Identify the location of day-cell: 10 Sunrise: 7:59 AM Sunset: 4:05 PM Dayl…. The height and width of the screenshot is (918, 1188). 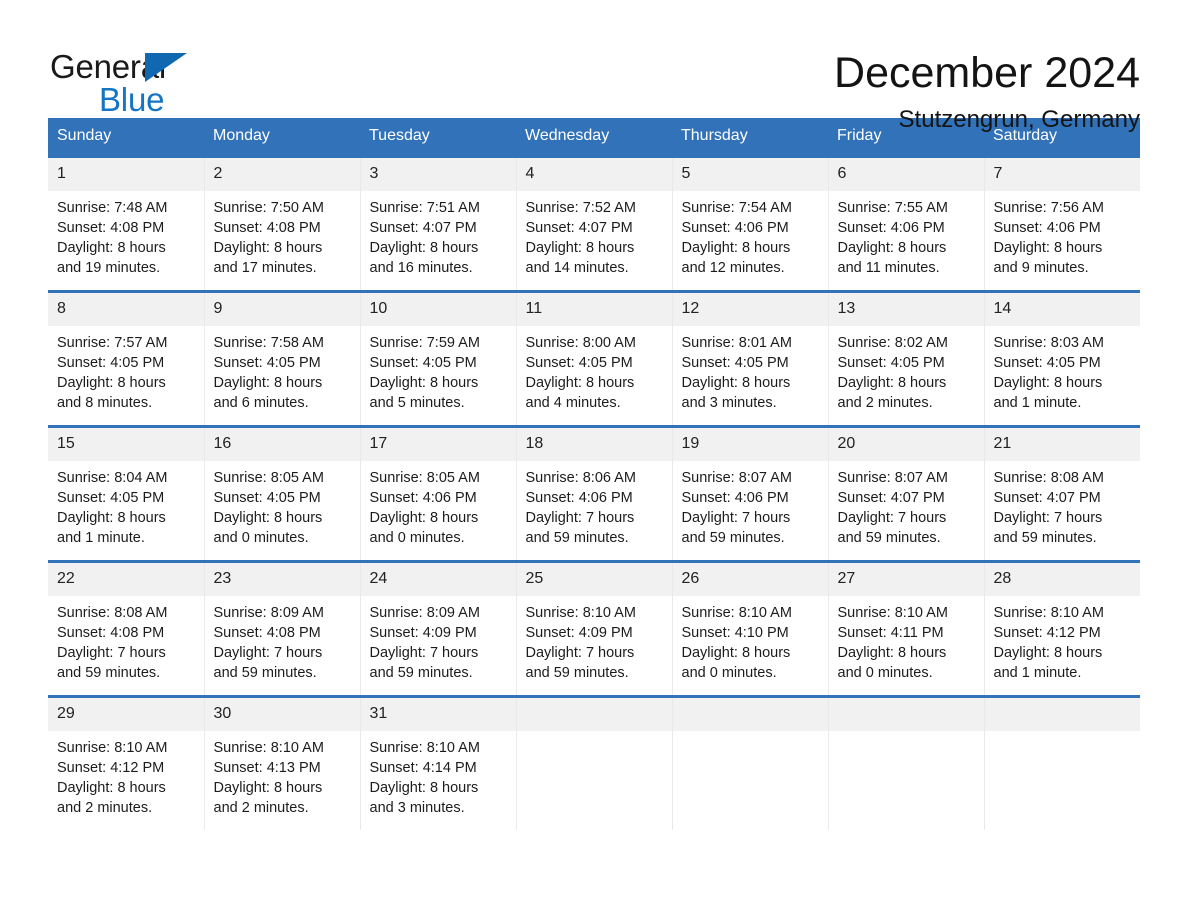
(438, 358).